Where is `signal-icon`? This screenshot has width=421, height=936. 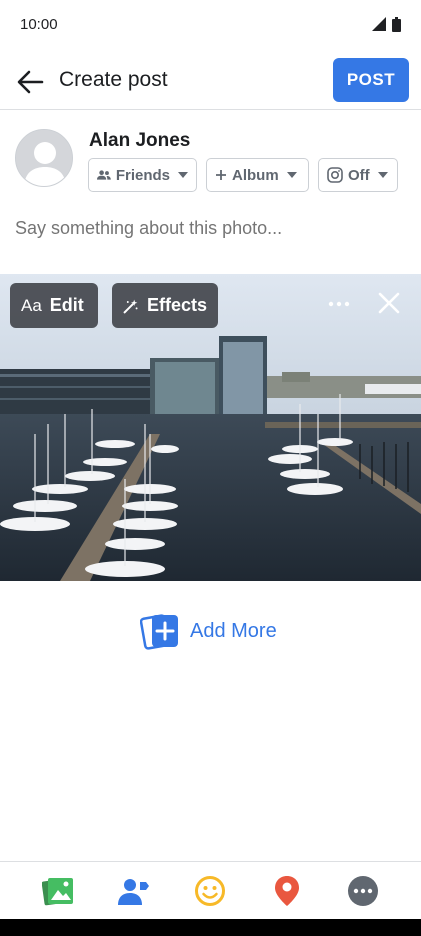
signal-icon is located at coordinates (379, 24).